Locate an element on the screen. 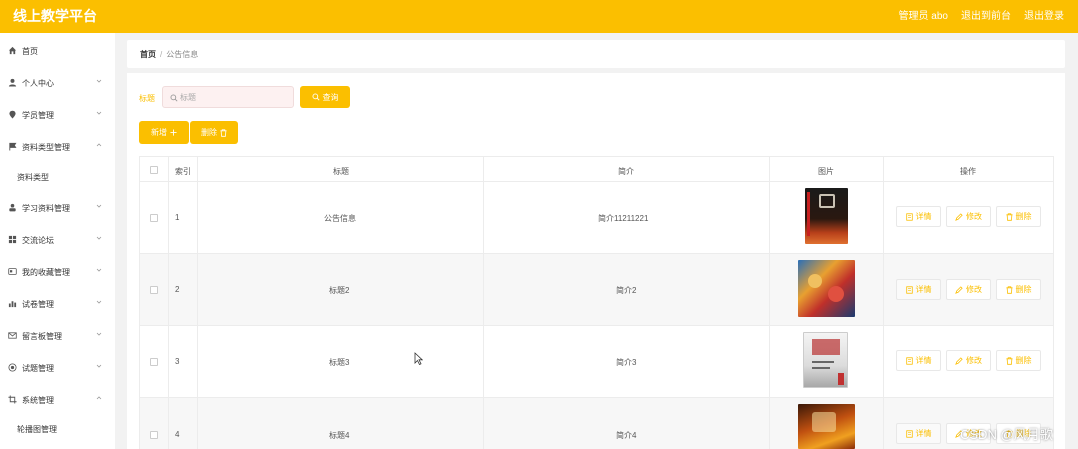  sidebar-subitem-carousel: 轮播图管理 is located at coordinates (37, 429).